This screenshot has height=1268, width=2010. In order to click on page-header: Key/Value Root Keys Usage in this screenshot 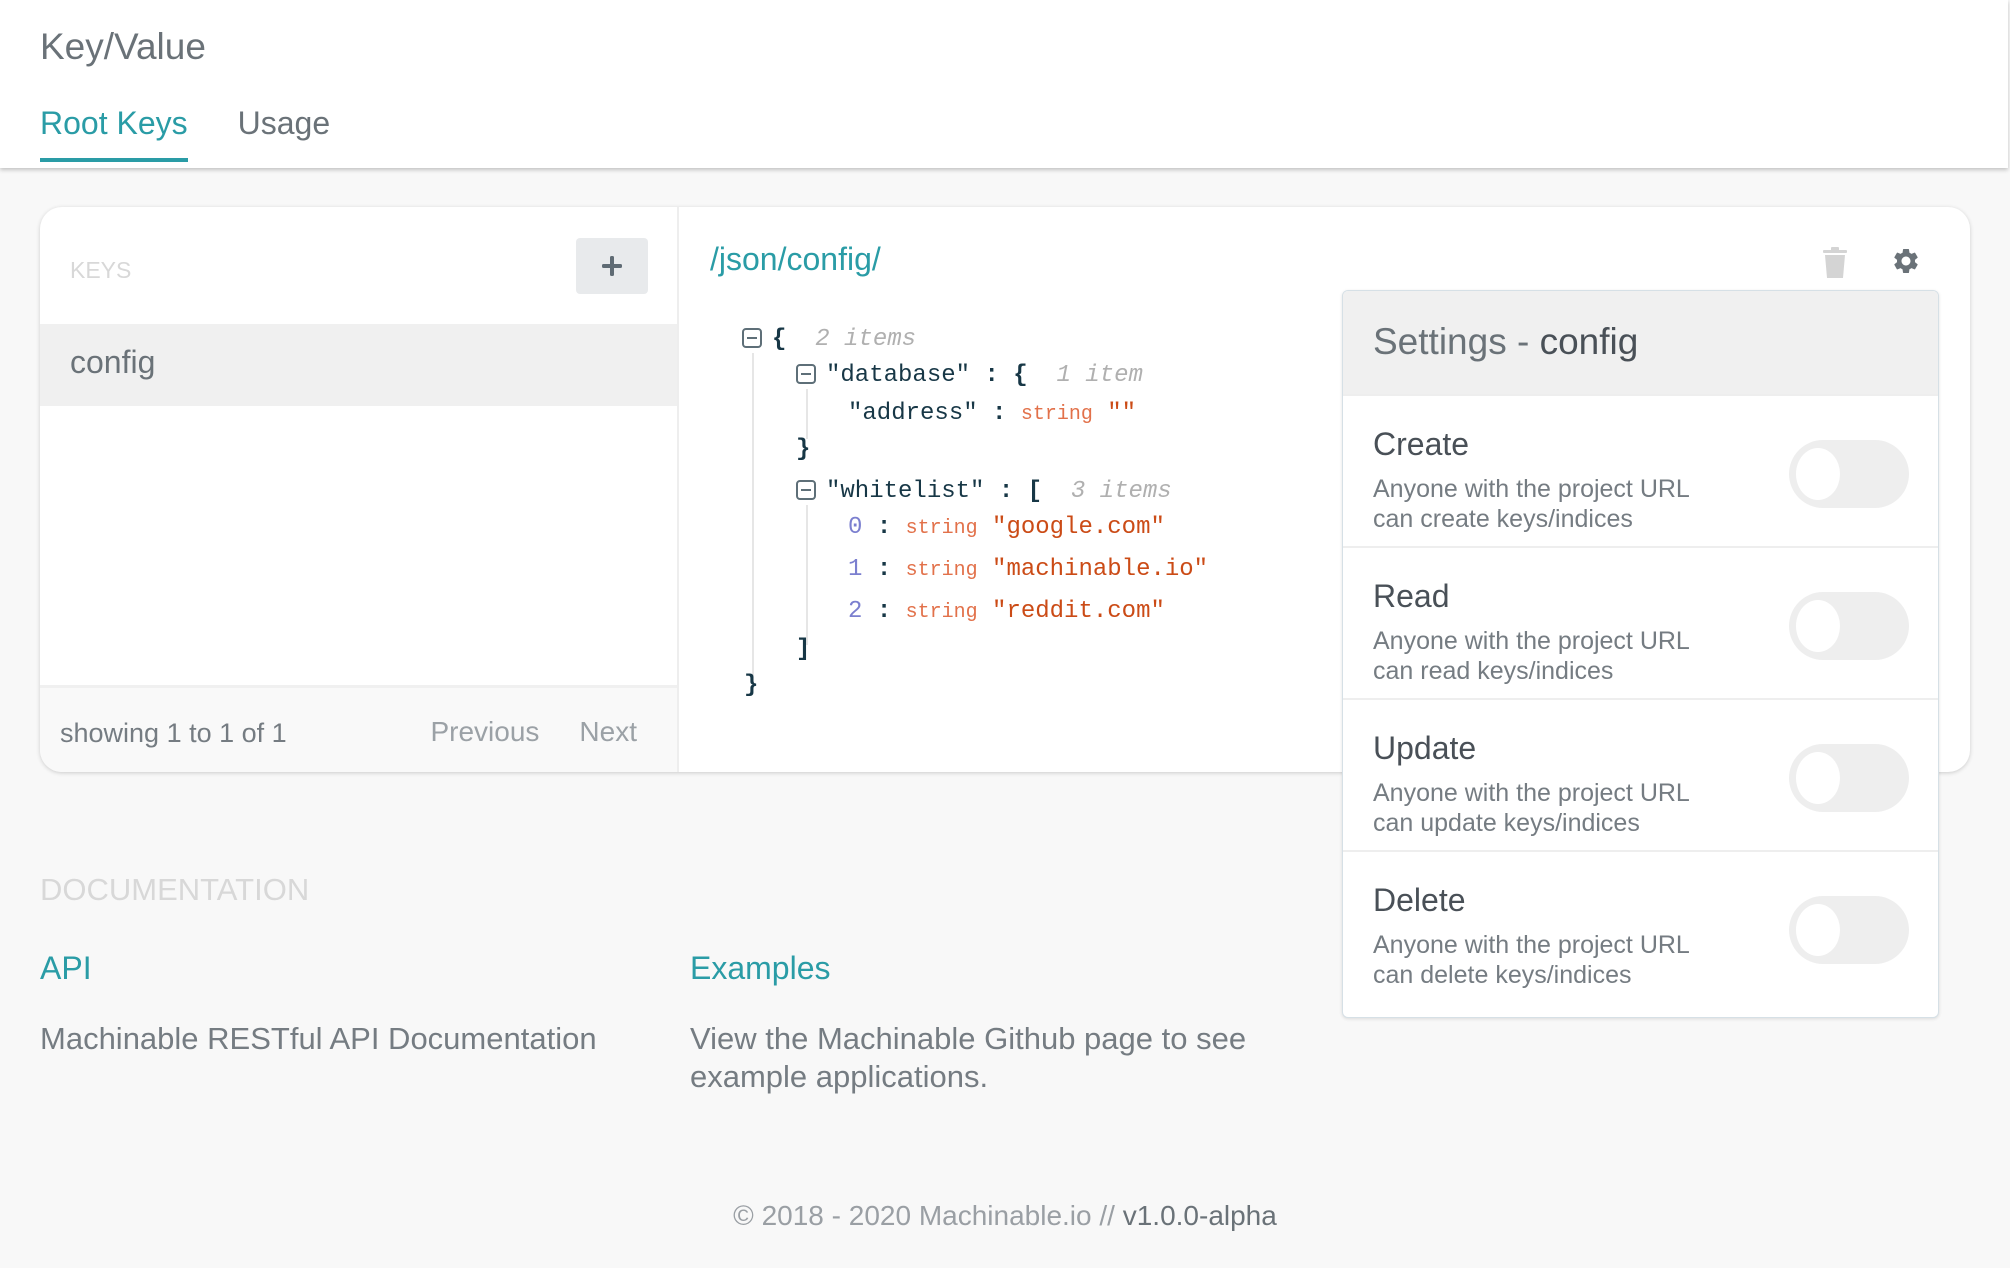, I will do `click(1004, 84)`.